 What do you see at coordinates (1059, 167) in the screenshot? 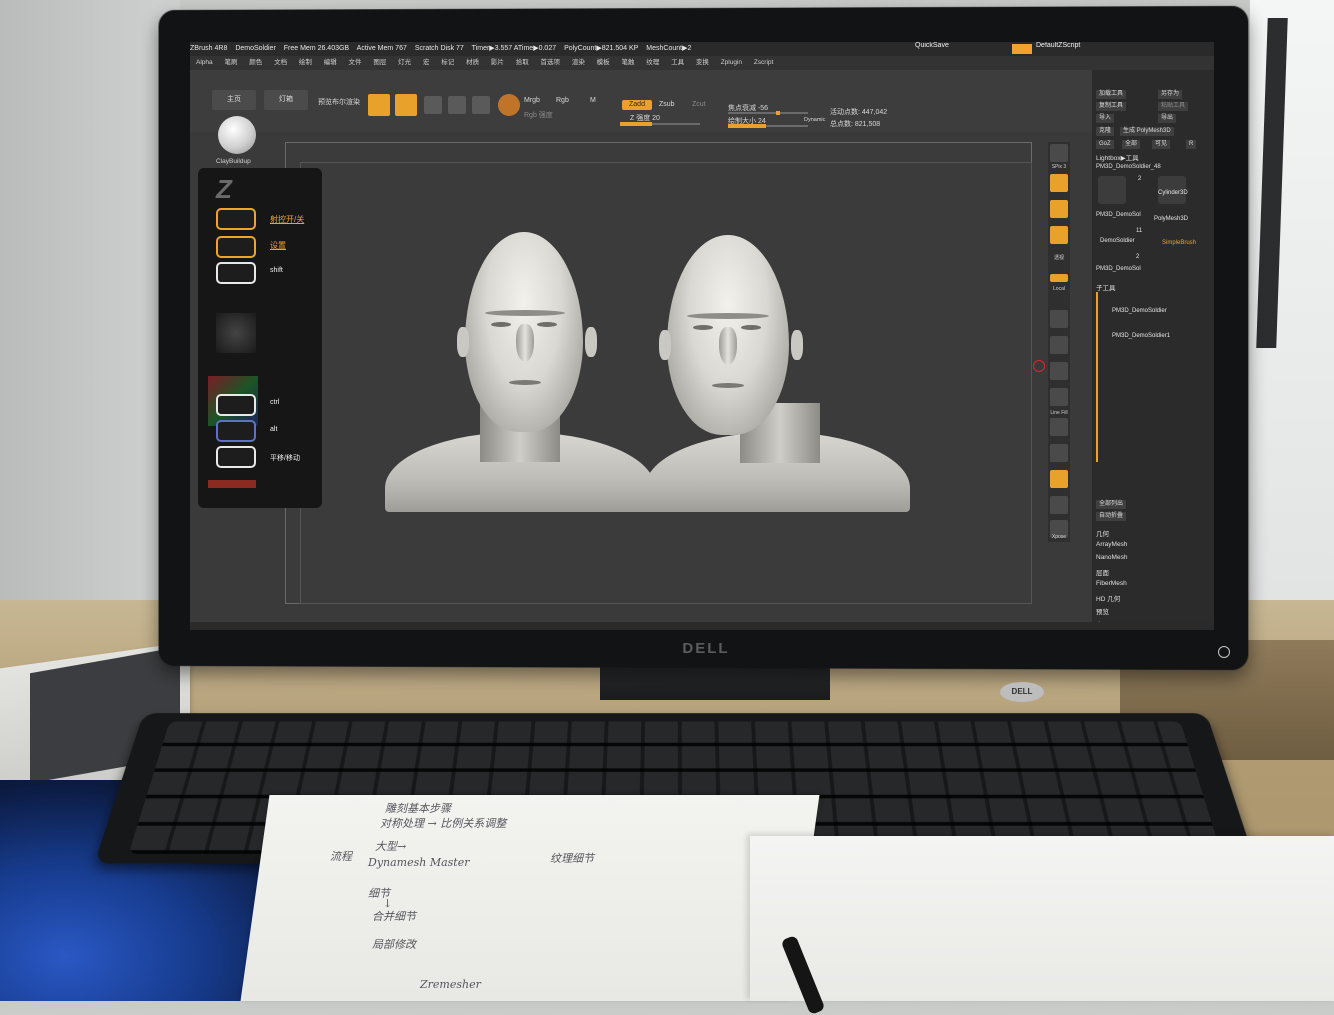
I see `spix-label: SPix 3` at bounding box center [1059, 167].